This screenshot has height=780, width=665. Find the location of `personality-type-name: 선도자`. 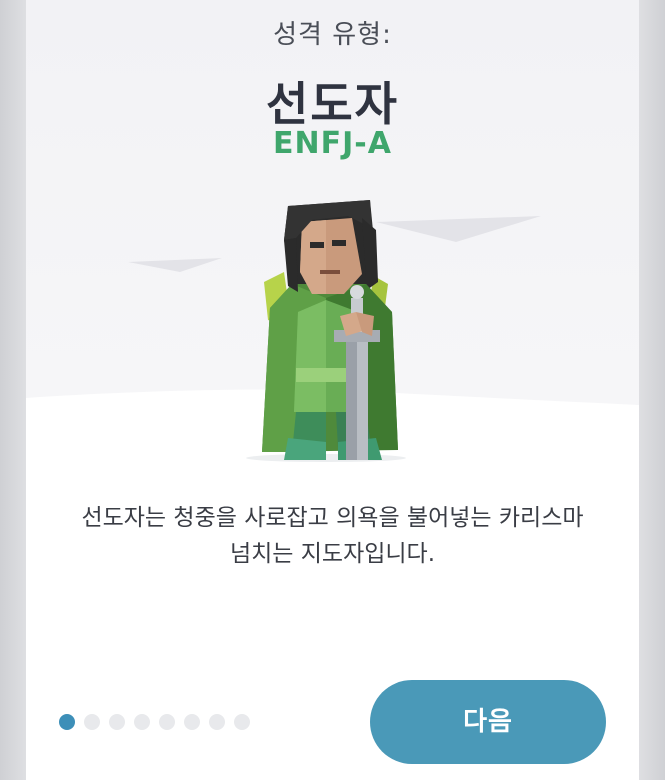

personality-type-name: 선도자 is located at coordinates (332, 104).